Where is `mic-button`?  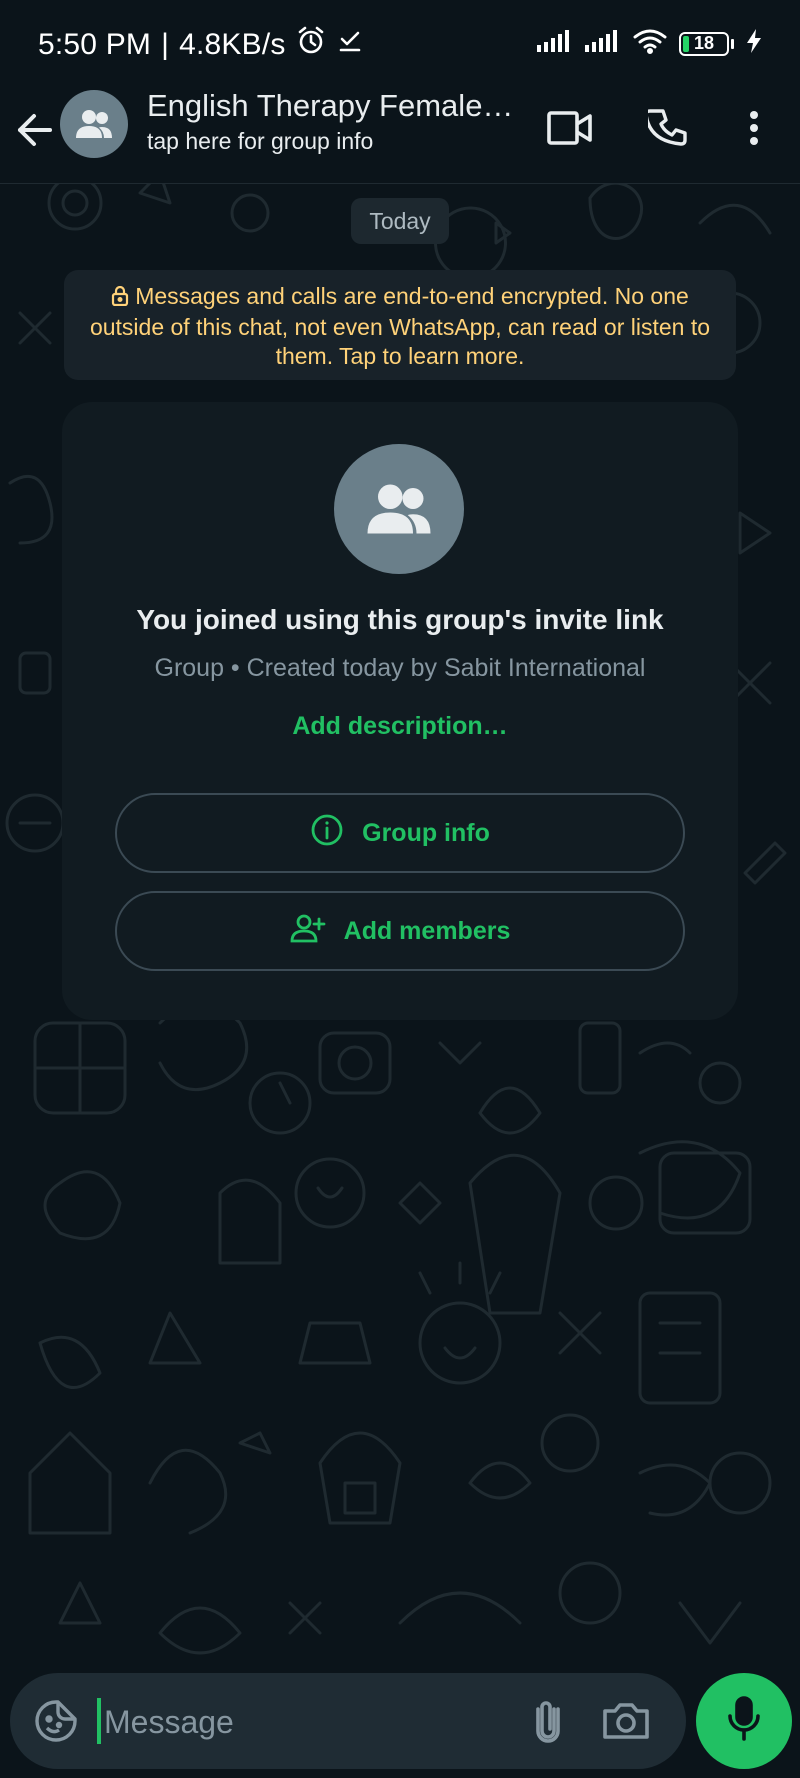
mic-button is located at coordinates (744, 1721).